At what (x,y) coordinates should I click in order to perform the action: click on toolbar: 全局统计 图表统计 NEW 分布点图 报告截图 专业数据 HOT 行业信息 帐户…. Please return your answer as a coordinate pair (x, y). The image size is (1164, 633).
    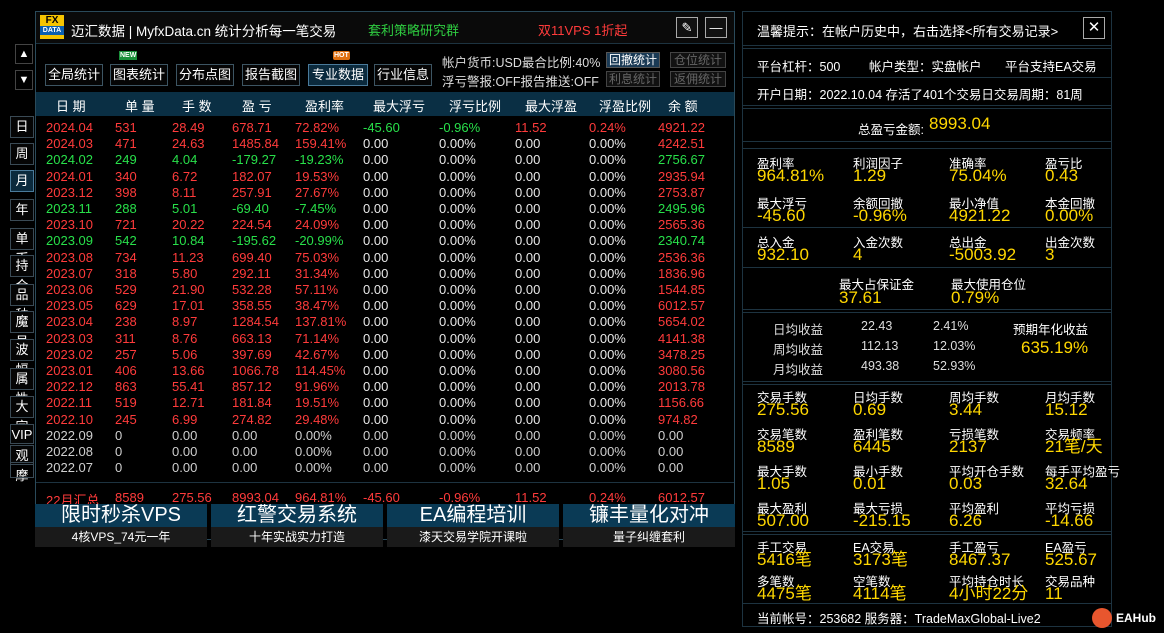
    Looking at the image, I should click on (385, 68).